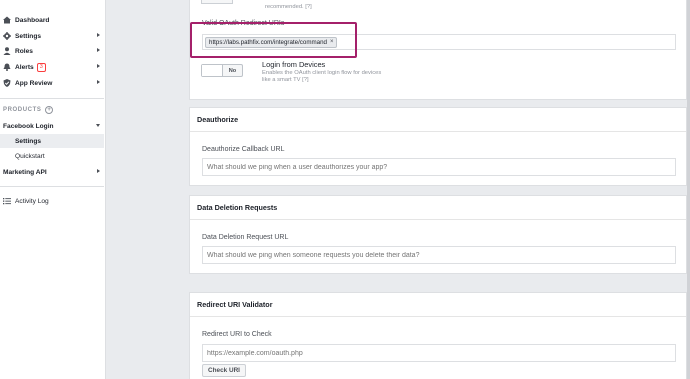 The image size is (690, 379). I want to click on sidebar-item-activity-log: Activity Log, so click(53, 201).